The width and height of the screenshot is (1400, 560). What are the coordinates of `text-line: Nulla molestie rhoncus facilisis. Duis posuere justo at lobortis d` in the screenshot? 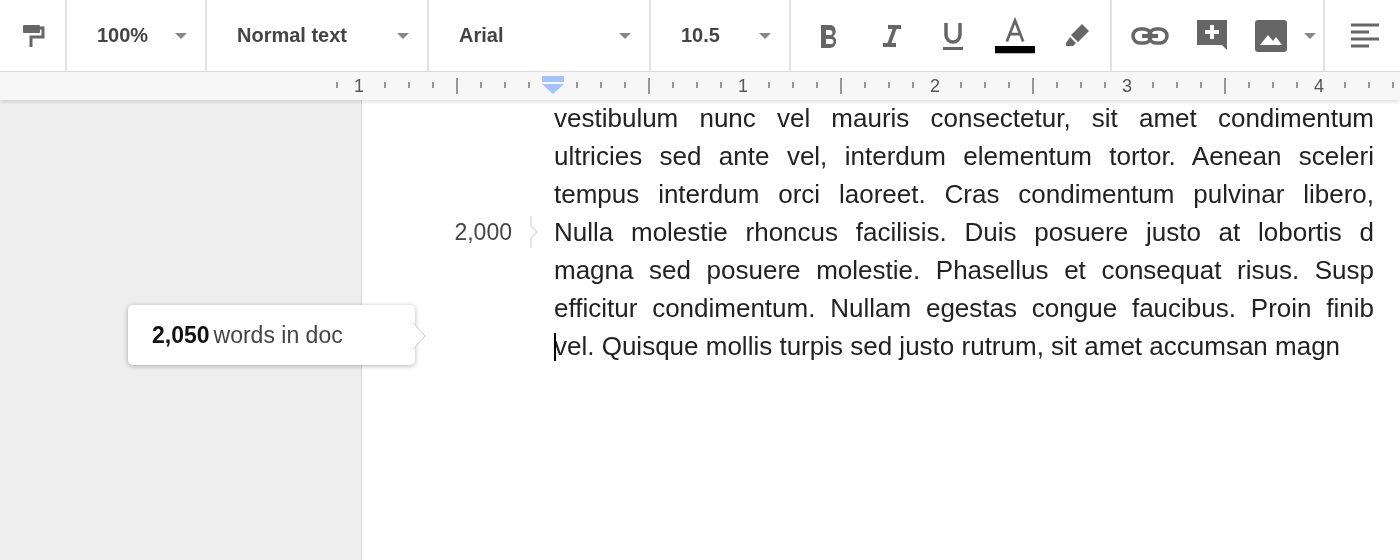 It's located at (964, 232).